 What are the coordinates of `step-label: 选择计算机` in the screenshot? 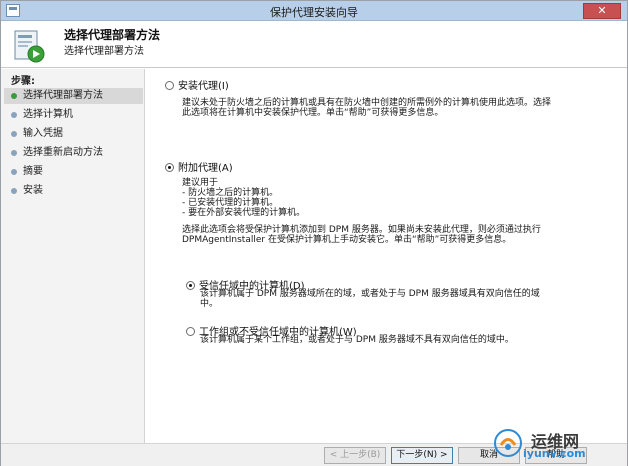 It's located at (48, 114).